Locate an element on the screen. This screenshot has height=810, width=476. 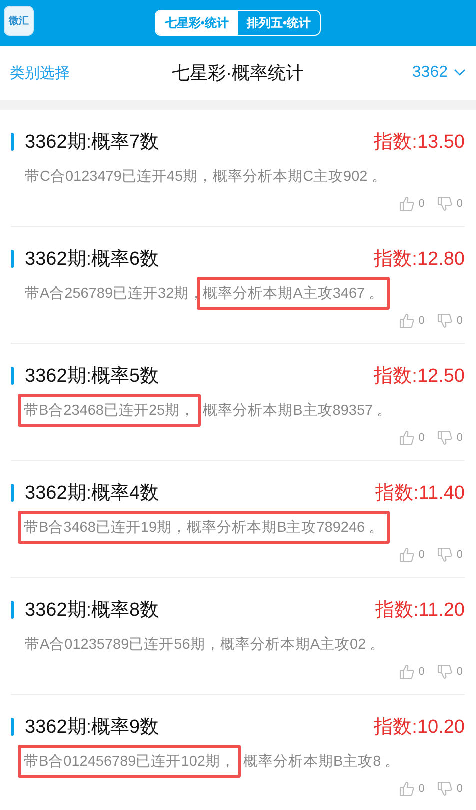
index-value: 指数:13.50 is located at coordinates (419, 143).